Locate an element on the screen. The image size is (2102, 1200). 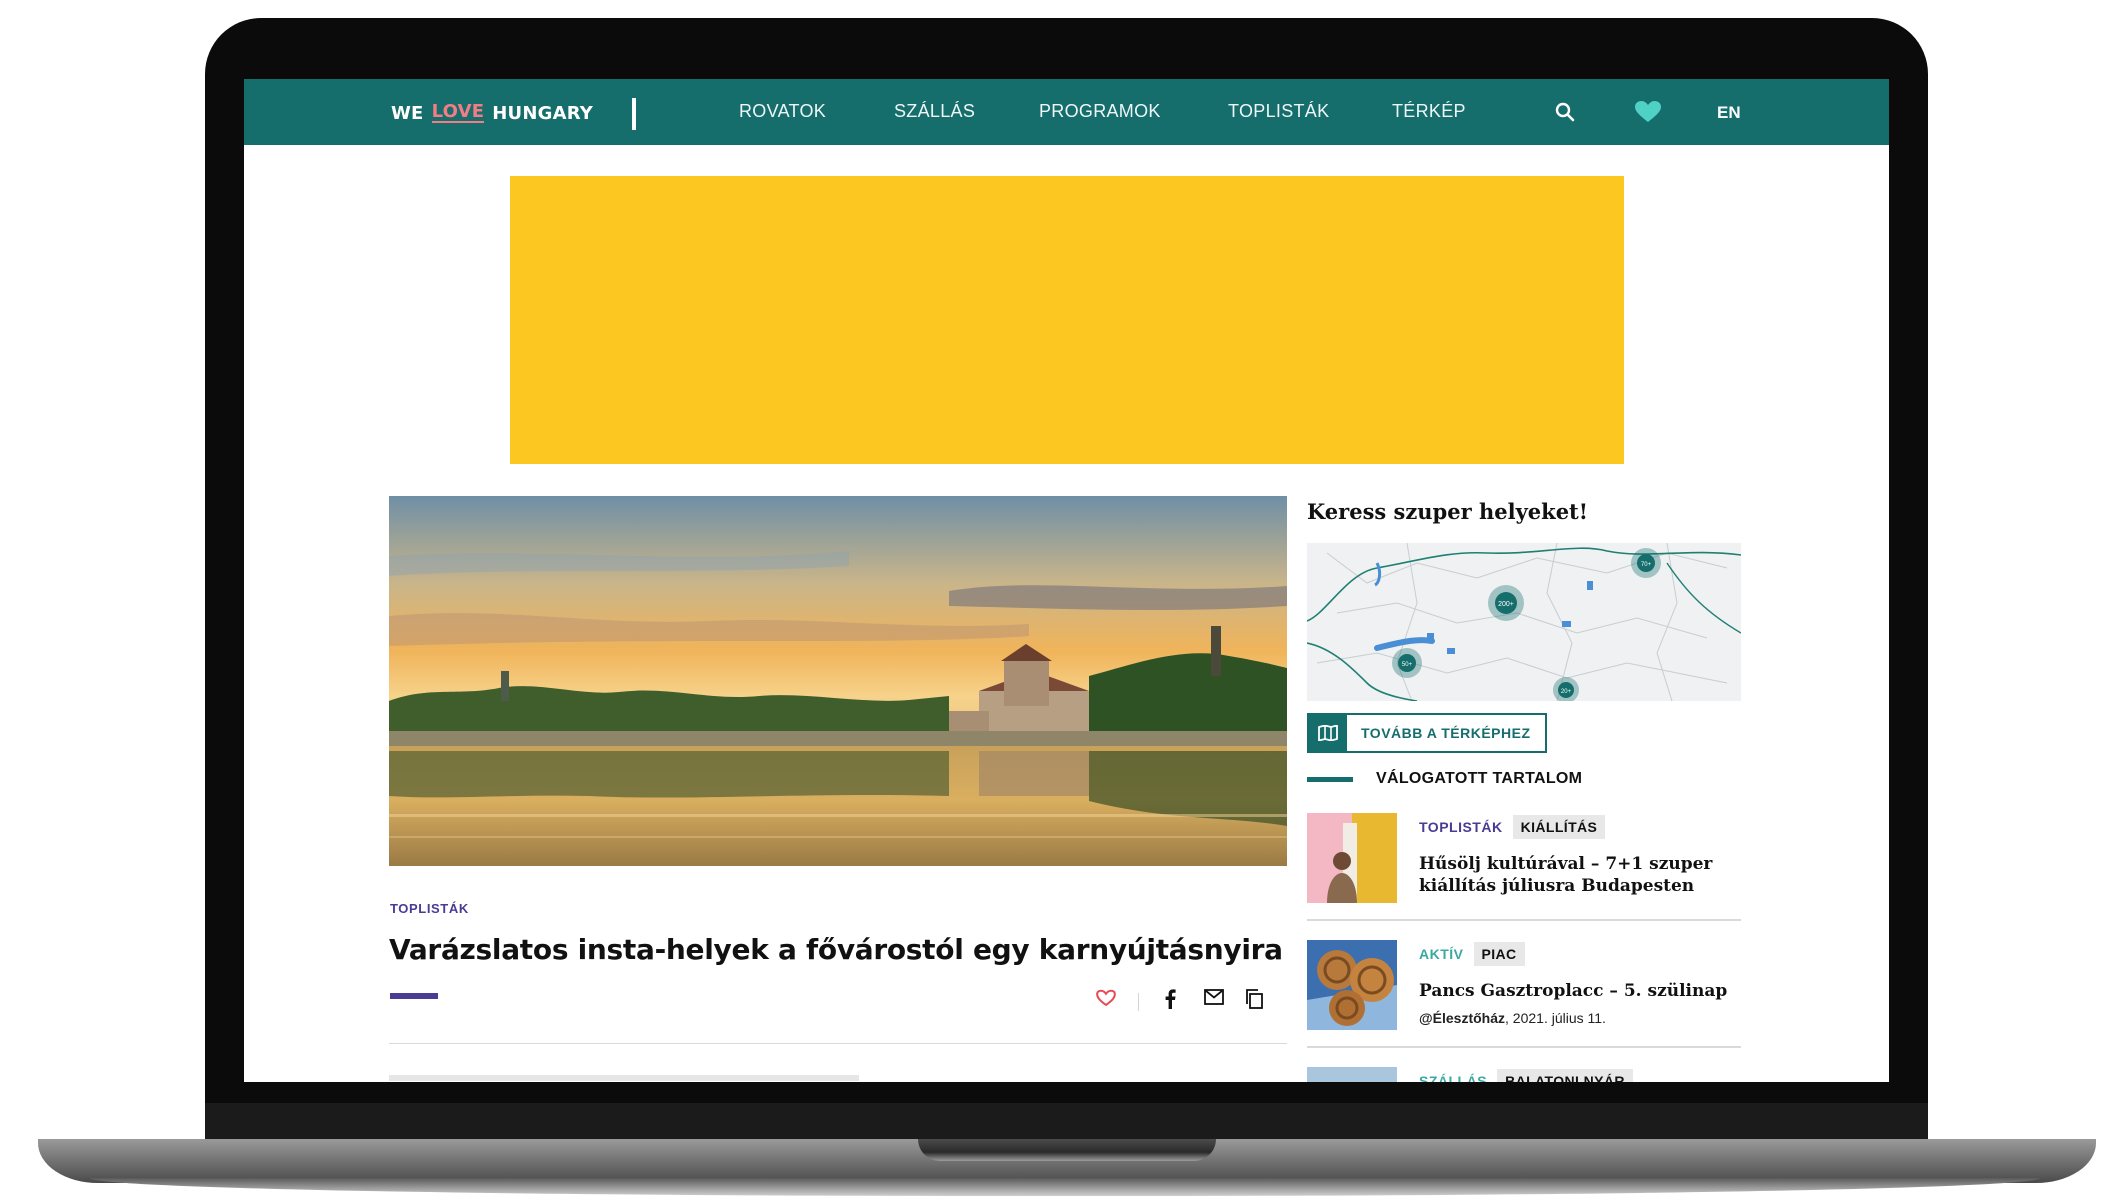
map-section-title: Keress szuper helyeket! is located at coordinates (1447, 511).